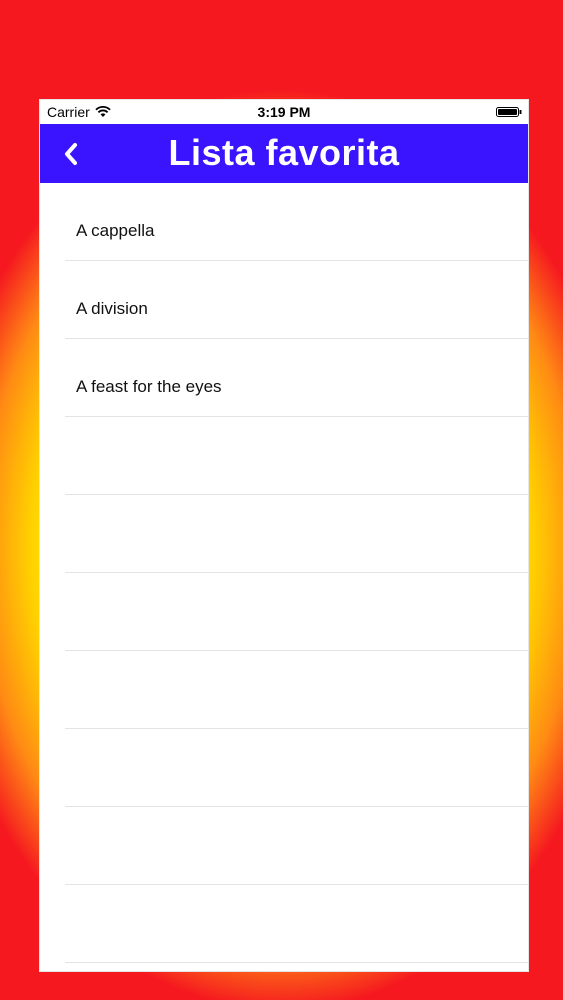  What do you see at coordinates (112, 308) in the screenshot?
I see `list-item-label: A division` at bounding box center [112, 308].